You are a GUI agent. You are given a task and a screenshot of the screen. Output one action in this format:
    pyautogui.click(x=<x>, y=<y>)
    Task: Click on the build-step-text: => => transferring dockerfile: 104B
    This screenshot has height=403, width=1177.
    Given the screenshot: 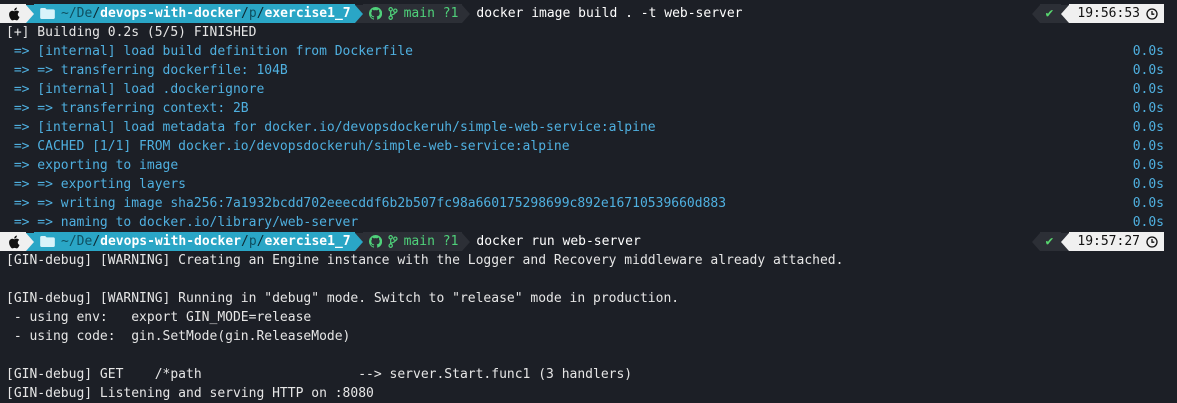 What is the action you would take?
    pyautogui.click(x=147, y=70)
    